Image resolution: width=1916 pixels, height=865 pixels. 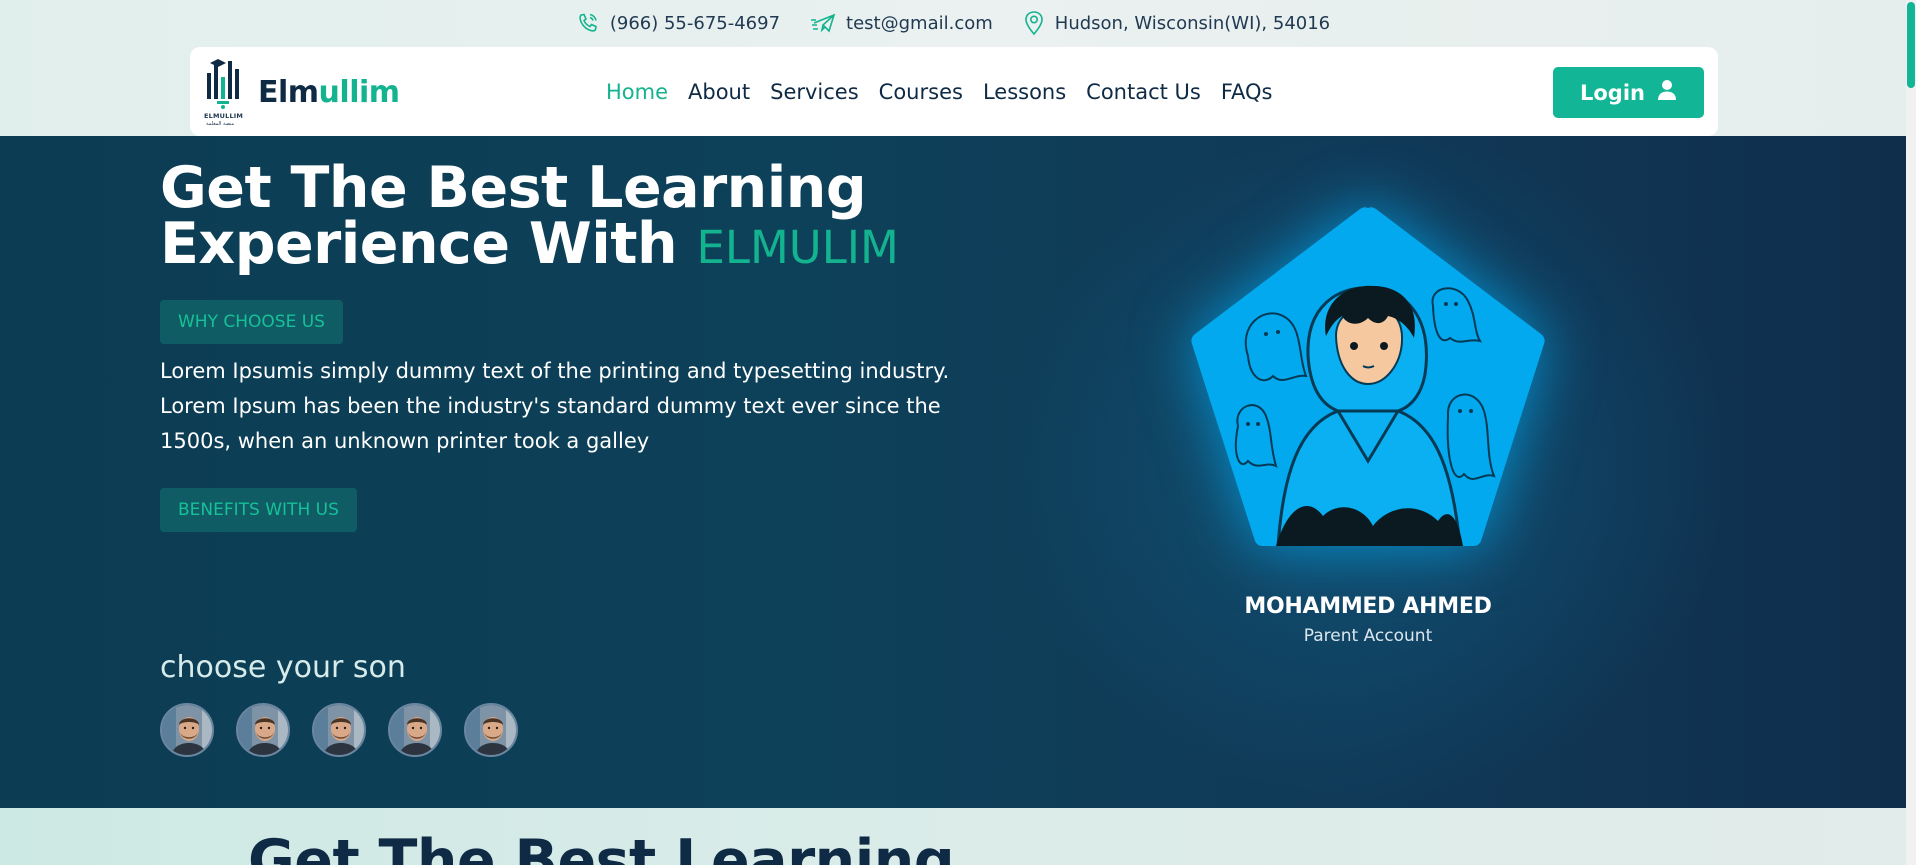 I want to click on site-logo: ELMULLIM منصة المعلمة Elmullim, so click(x=302, y=92).